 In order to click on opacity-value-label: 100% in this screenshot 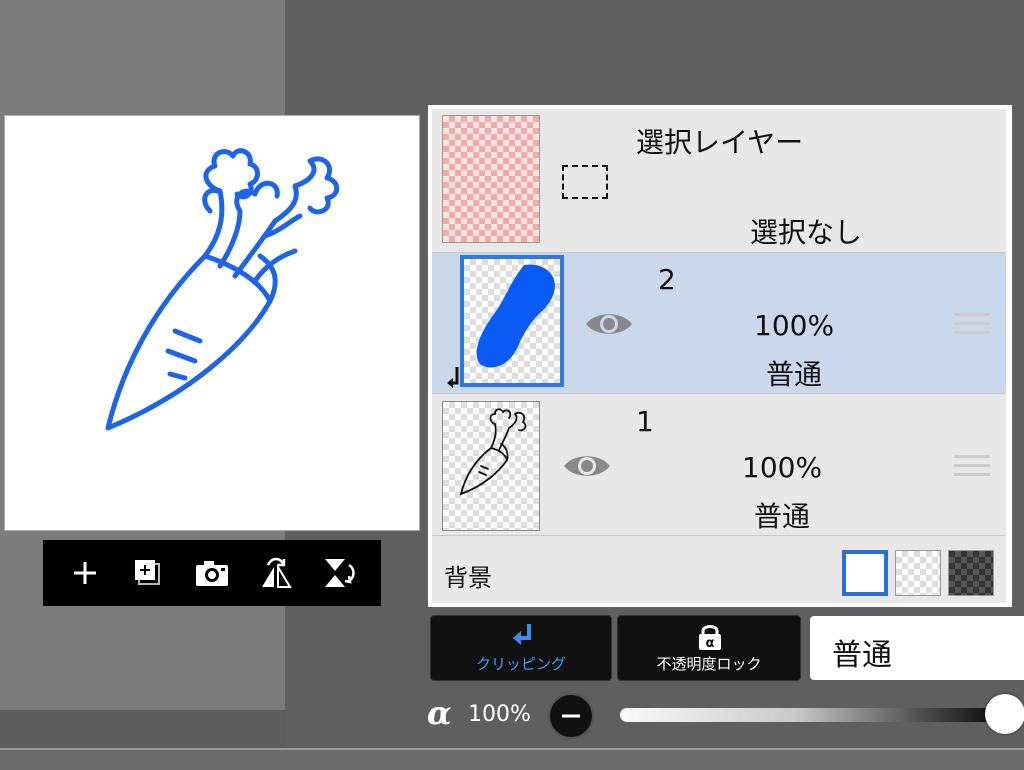, I will do `click(499, 714)`.